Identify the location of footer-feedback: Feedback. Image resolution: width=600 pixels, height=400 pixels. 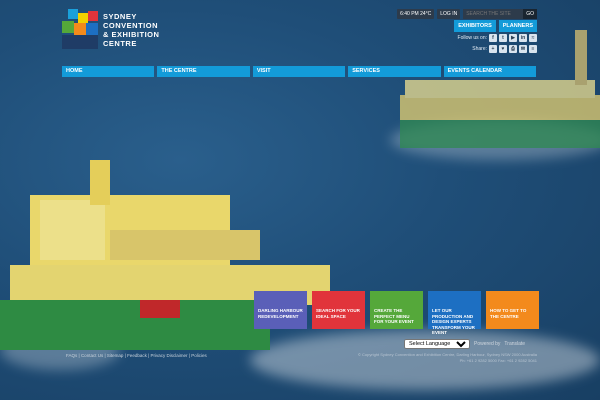
(137, 355).